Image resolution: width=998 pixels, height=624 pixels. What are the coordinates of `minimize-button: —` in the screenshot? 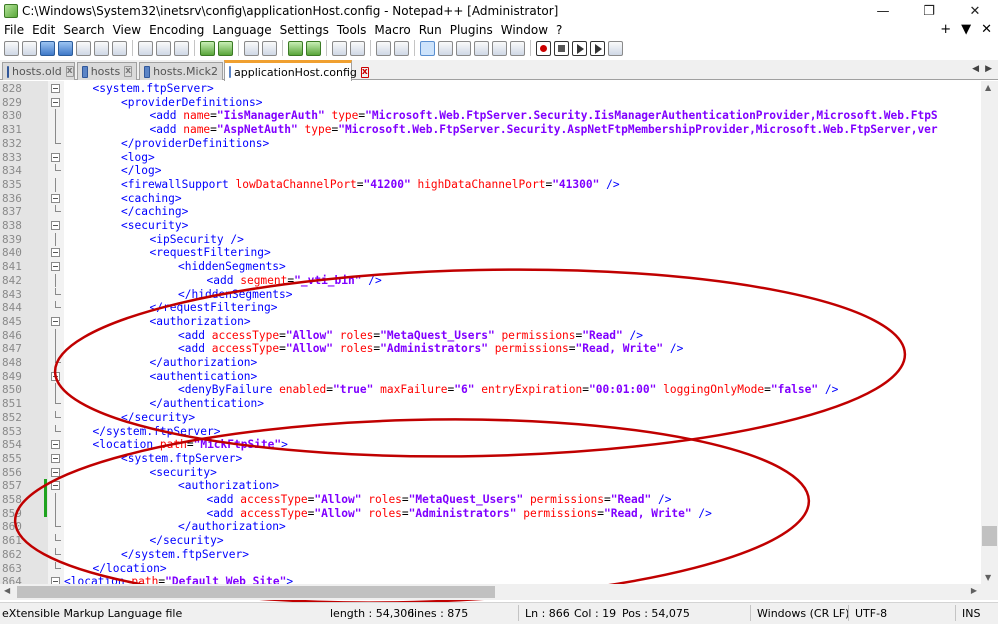 It's located at (883, 11).